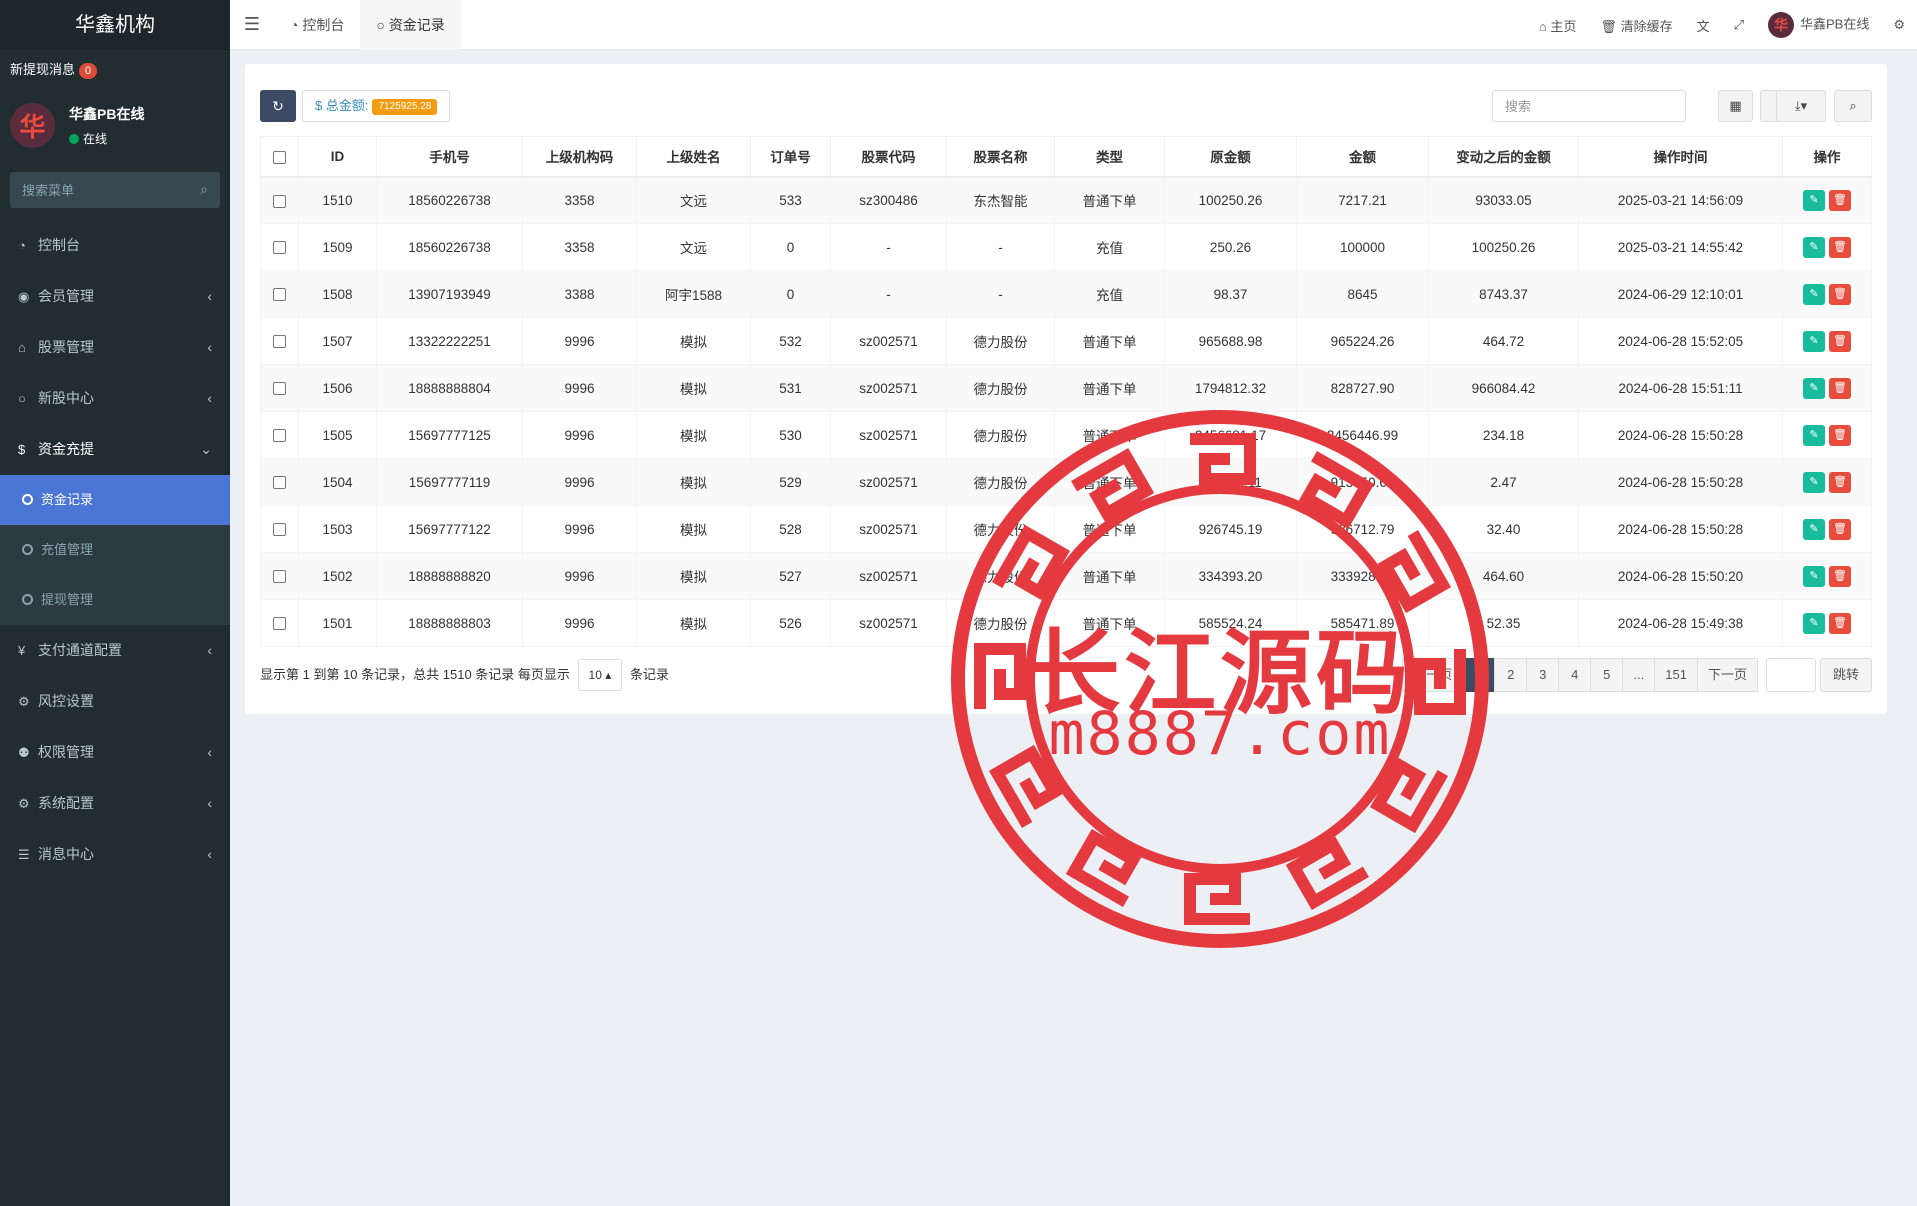 The width and height of the screenshot is (1917, 1206). What do you see at coordinates (449, 576) in the screenshot?
I see `table-cell: 18888888820` at bounding box center [449, 576].